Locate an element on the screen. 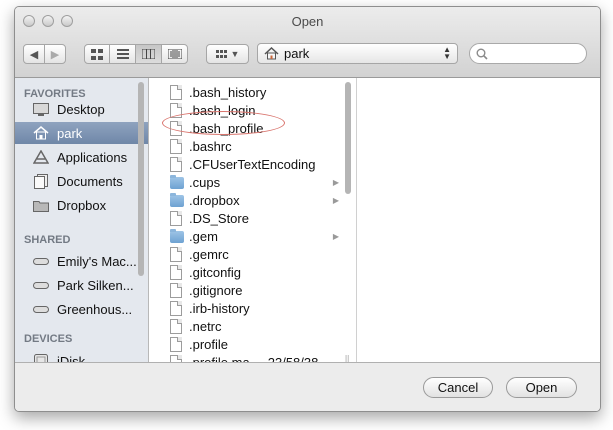 The image size is (613, 430). list-view-button is located at coordinates (122, 54).